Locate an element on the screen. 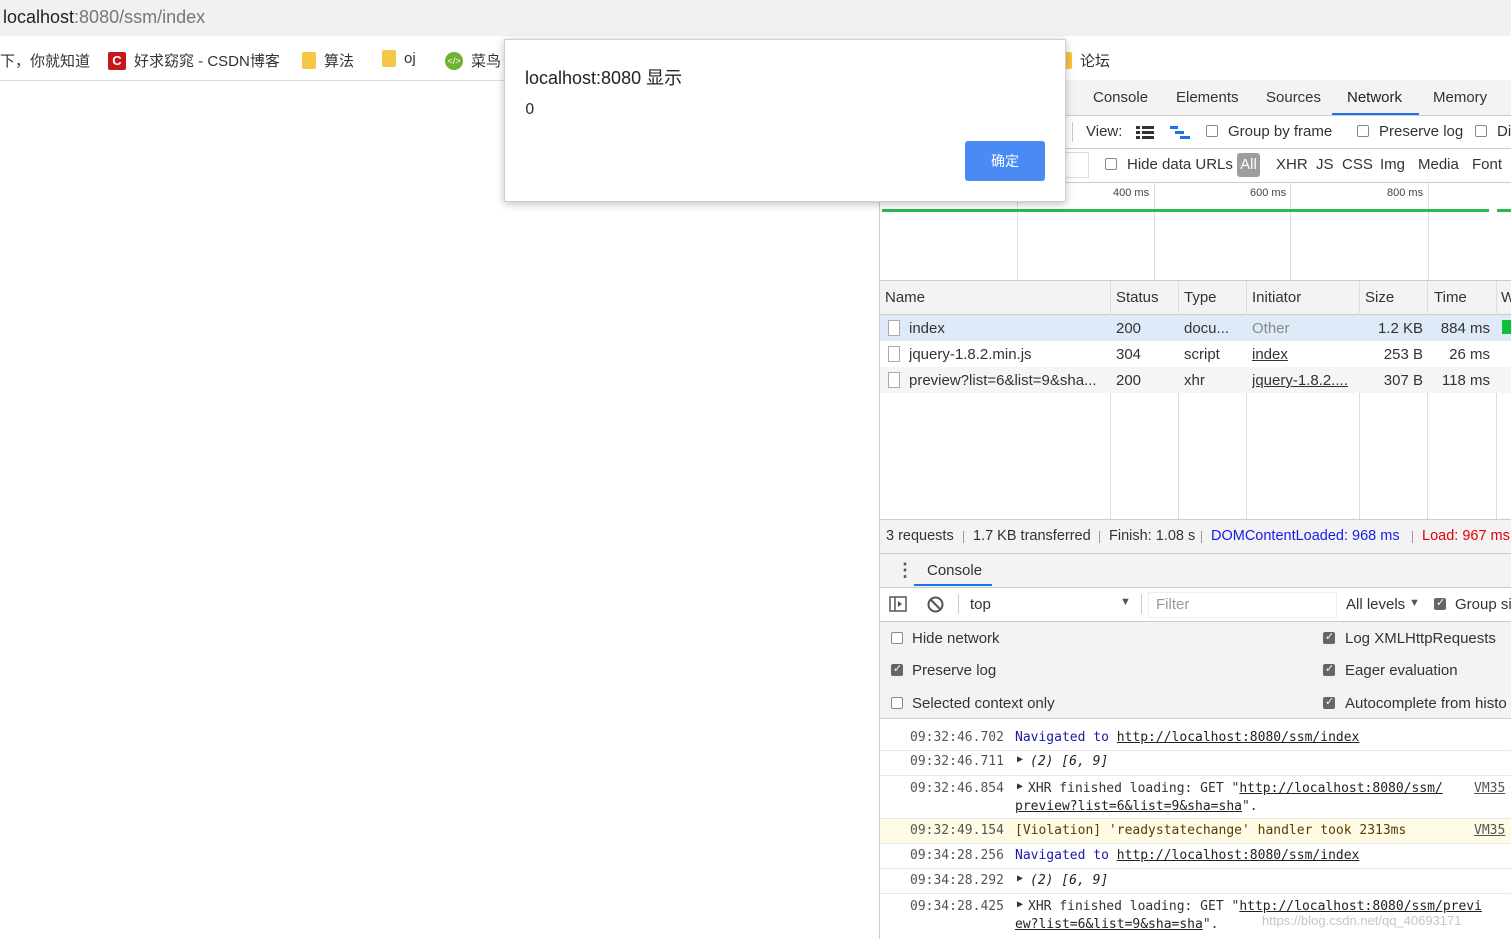 This screenshot has width=1511, height=939. hide-data-urls-checkbox is located at coordinates (1111, 164).